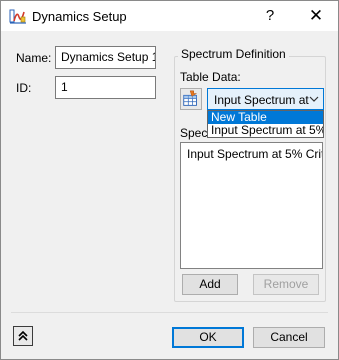 This screenshot has height=360, width=339. Describe the element at coordinates (169, 16) in the screenshot. I see `title-bar: Dynamics Setup ? ✕` at that location.